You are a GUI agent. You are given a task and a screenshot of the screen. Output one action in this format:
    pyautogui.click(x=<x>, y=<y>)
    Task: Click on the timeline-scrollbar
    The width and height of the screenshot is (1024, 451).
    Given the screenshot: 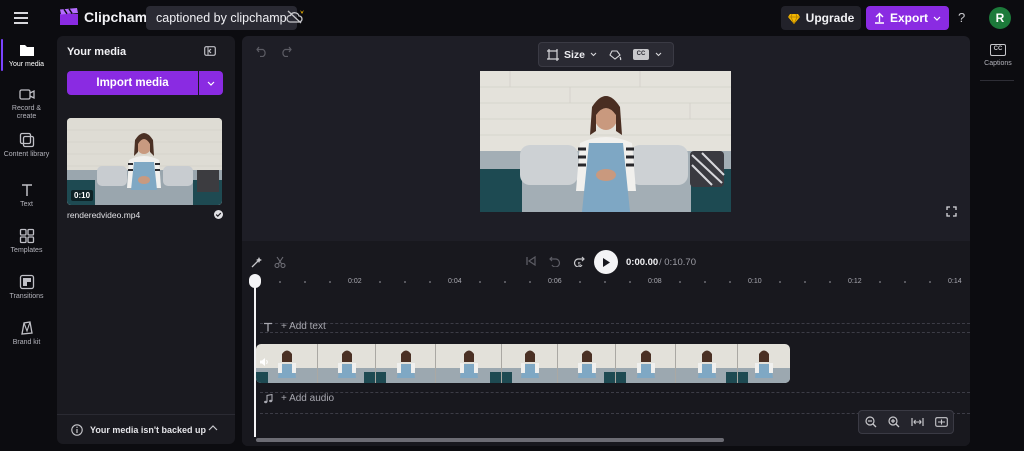 What is the action you would take?
    pyautogui.click(x=490, y=440)
    